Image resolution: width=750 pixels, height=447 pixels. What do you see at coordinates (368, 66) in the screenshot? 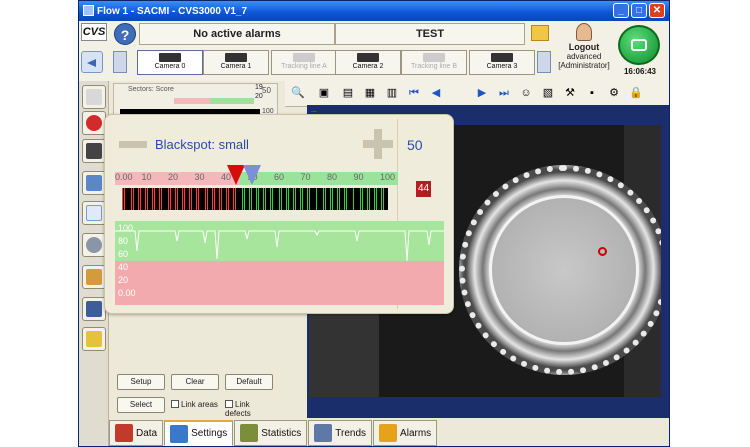
I see `camera-label: Camera 2` at bounding box center [368, 66].